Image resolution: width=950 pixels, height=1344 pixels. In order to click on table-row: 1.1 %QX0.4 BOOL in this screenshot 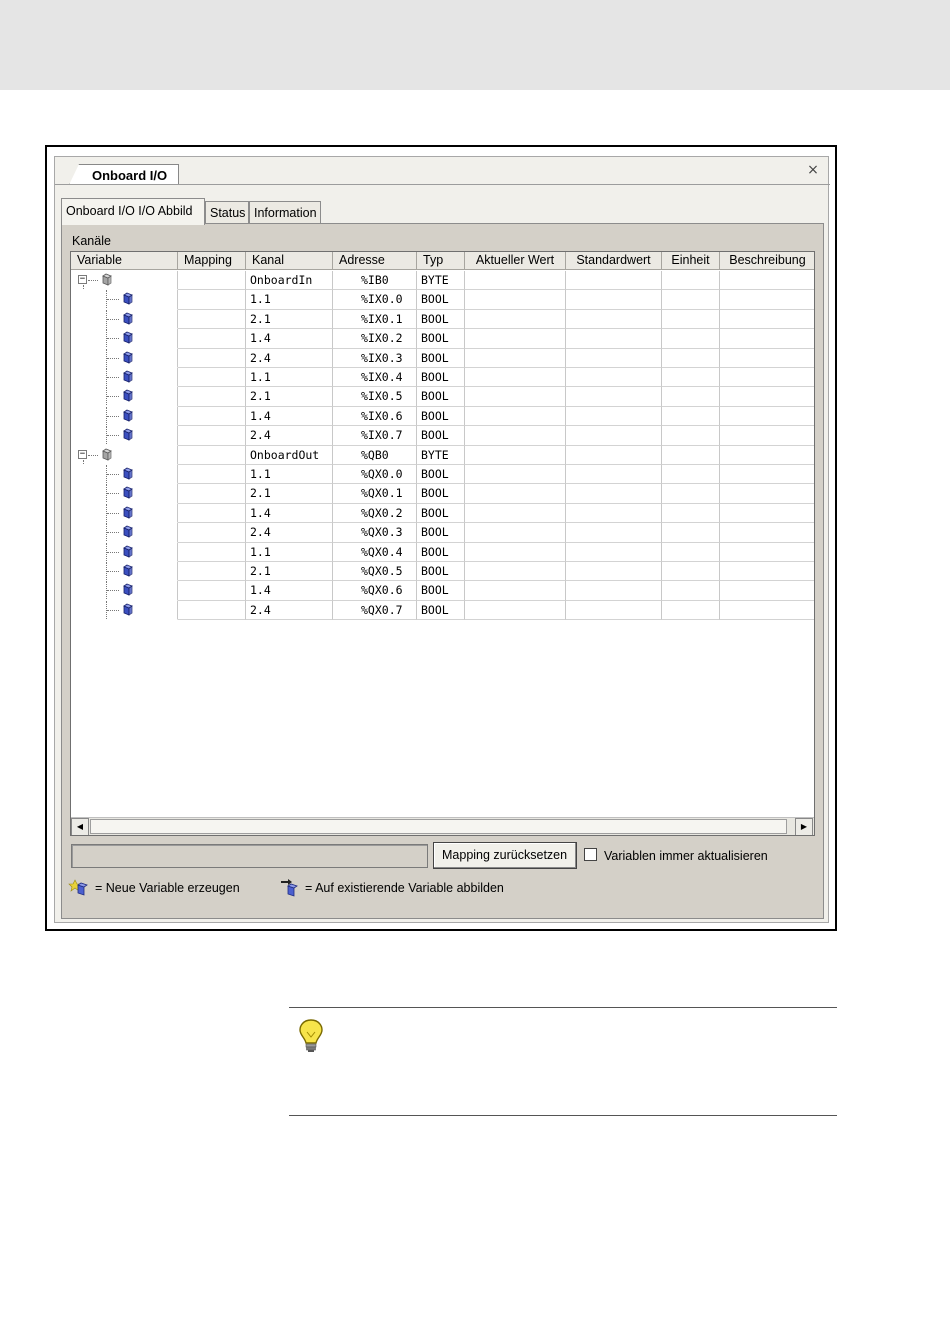, I will do `click(442, 552)`.